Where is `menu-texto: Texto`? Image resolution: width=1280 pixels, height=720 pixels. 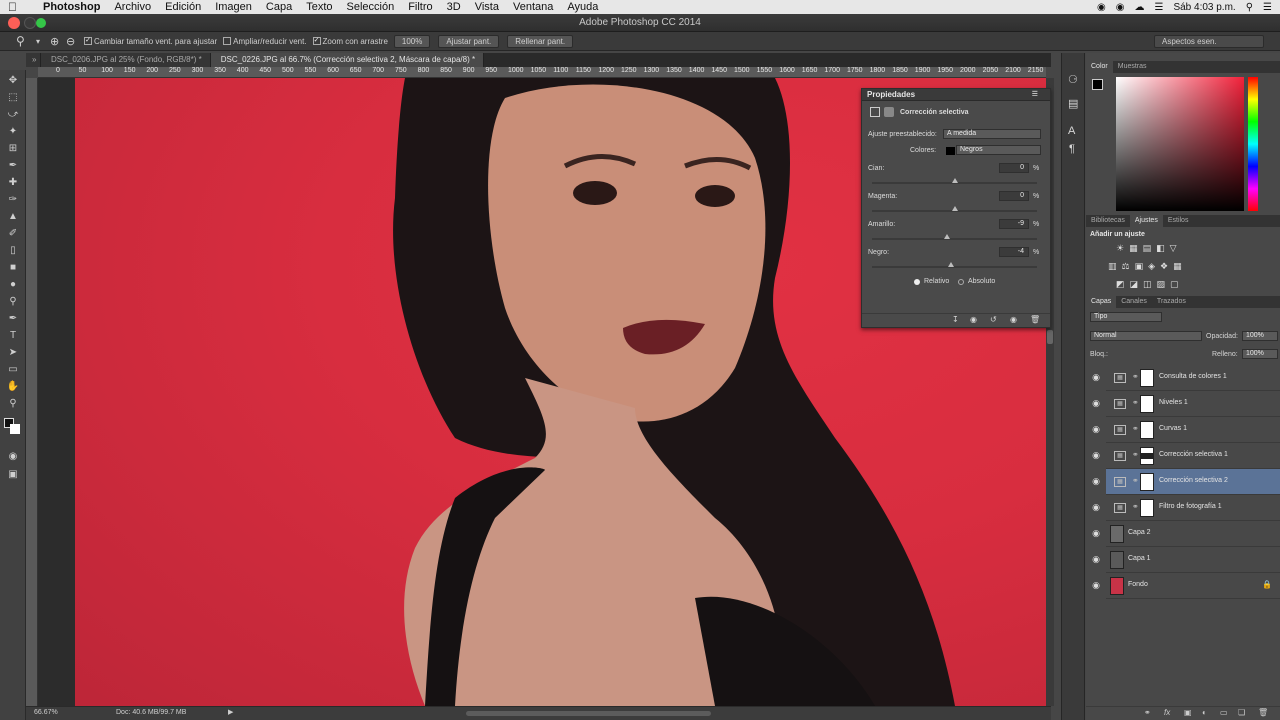
menu-texto: Texto is located at coordinates (319, 7).